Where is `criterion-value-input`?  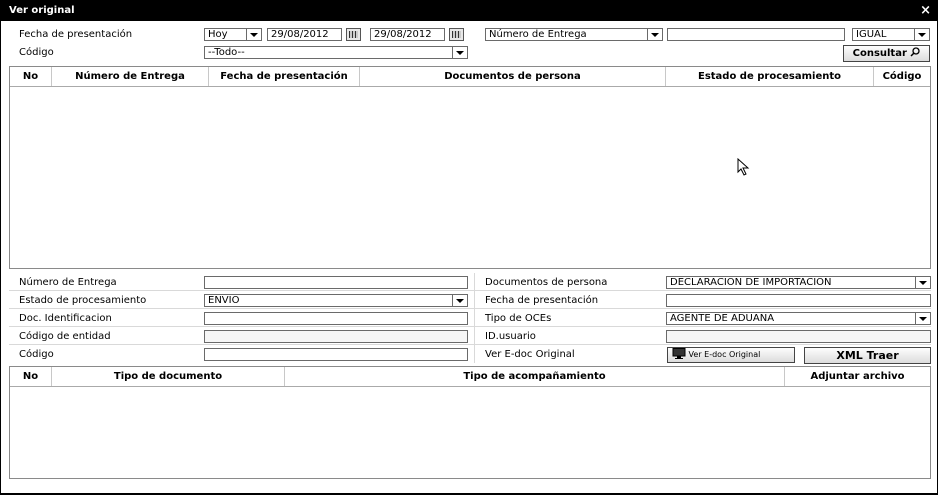 criterion-value-input is located at coordinates (756, 34).